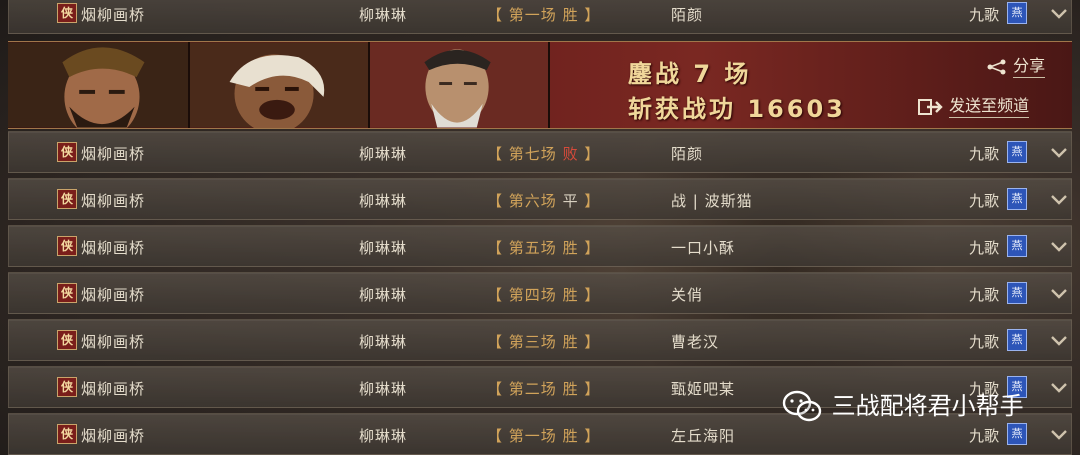 This screenshot has width=1080, height=455. Describe the element at coordinates (737, 106) in the screenshot. I see `merit-text: 斩获战功 16603` at that location.